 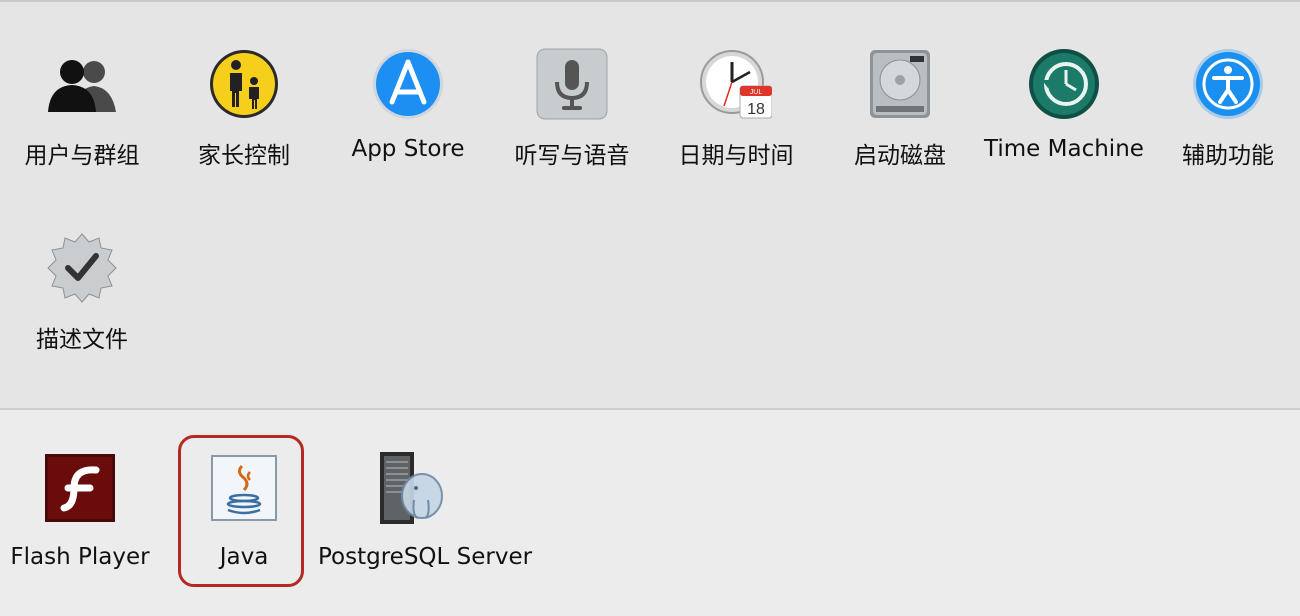 I want to click on dictation-speech-icon, so click(x=572, y=84).